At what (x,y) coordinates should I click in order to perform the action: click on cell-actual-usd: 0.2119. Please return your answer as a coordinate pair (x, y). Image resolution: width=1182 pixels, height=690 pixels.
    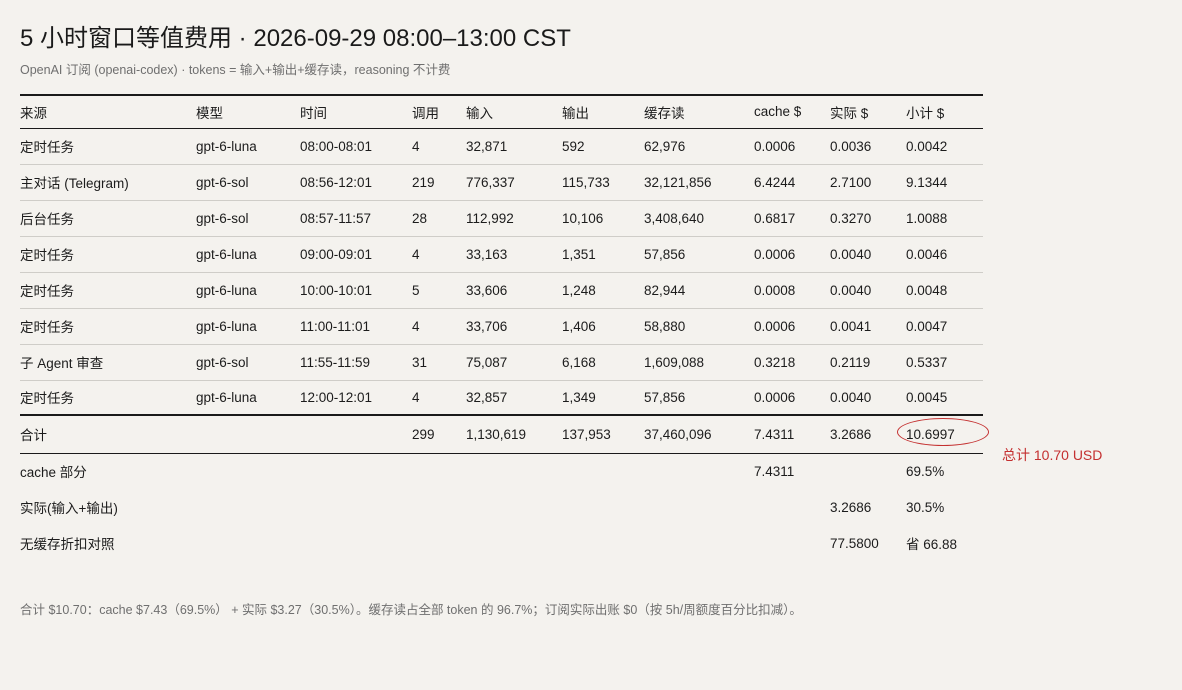
    Looking at the image, I should click on (850, 362).